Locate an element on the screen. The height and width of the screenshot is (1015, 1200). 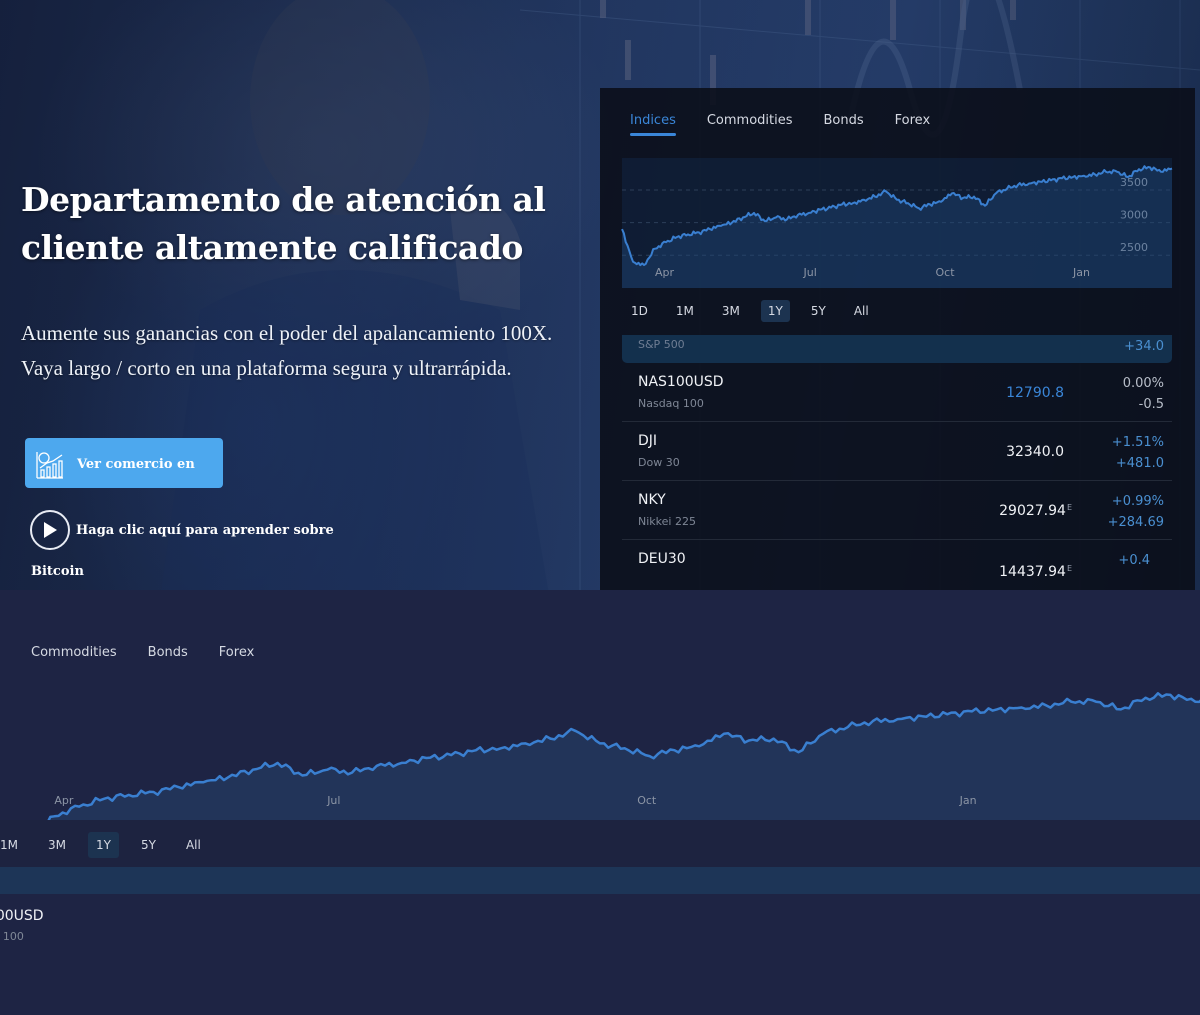
learn-bitcoin-video-link: Haga clic aquí para aprender sobre is located at coordinates (182, 530).